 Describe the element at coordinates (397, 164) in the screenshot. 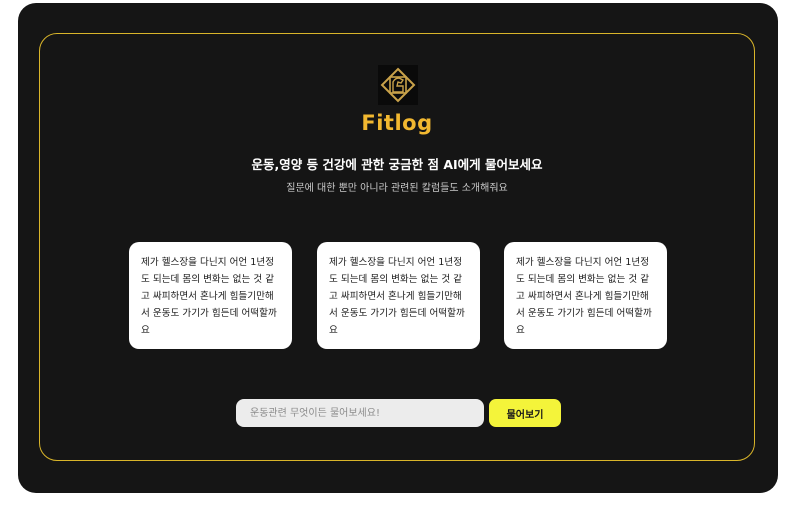

I see `page-headline: 운동,영양 등 건강에 관한 궁금한 점 AI에게 물어보세요` at that location.